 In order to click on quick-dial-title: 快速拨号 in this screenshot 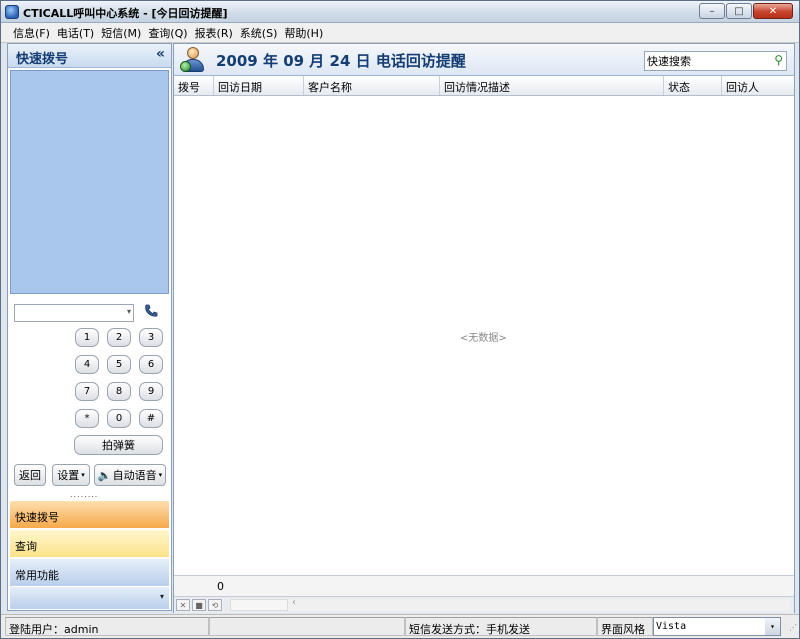, I will do `click(42, 59)`.